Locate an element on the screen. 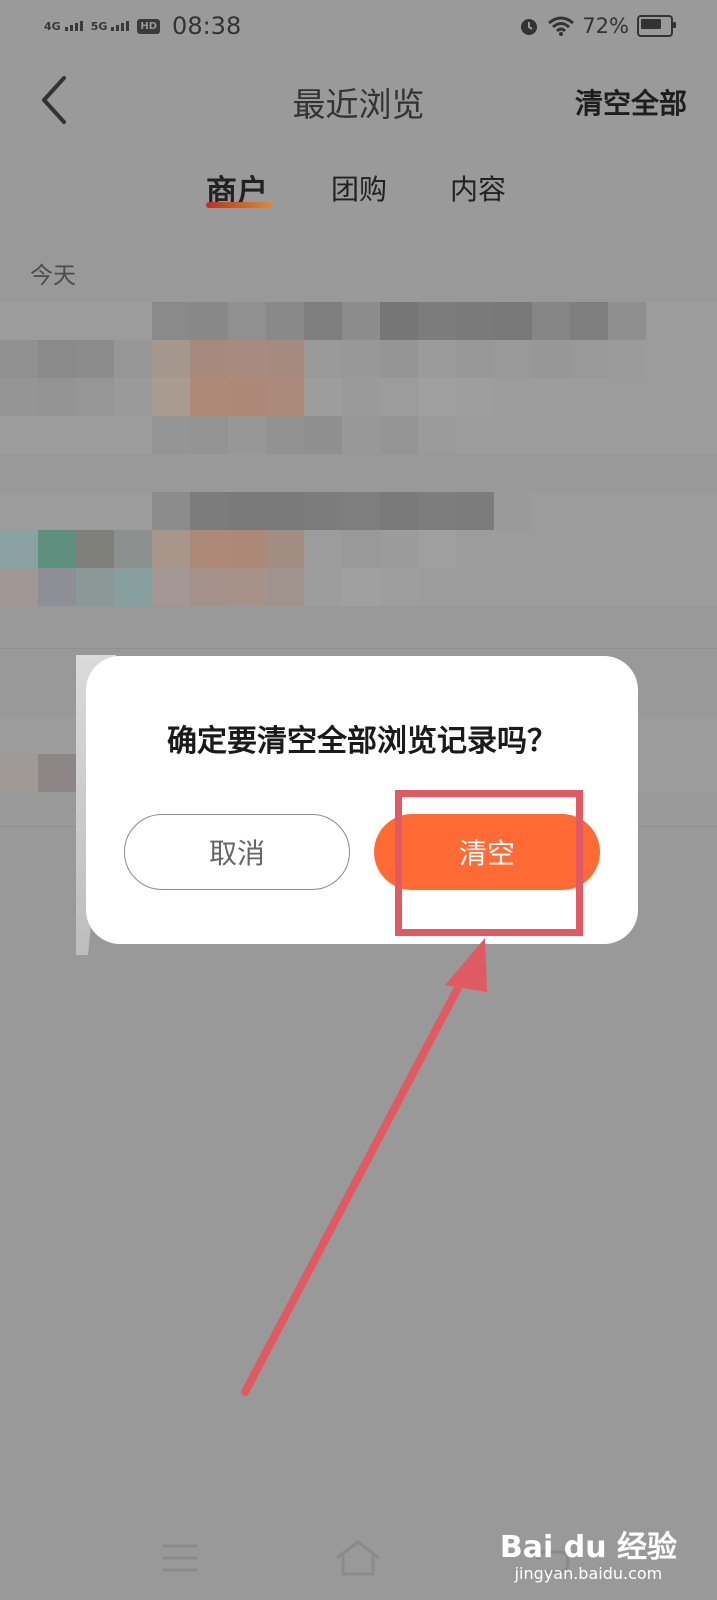 Image resolution: width=717 pixels, height=1600 pixels. home-icon is located at coordinates (358, 1558).